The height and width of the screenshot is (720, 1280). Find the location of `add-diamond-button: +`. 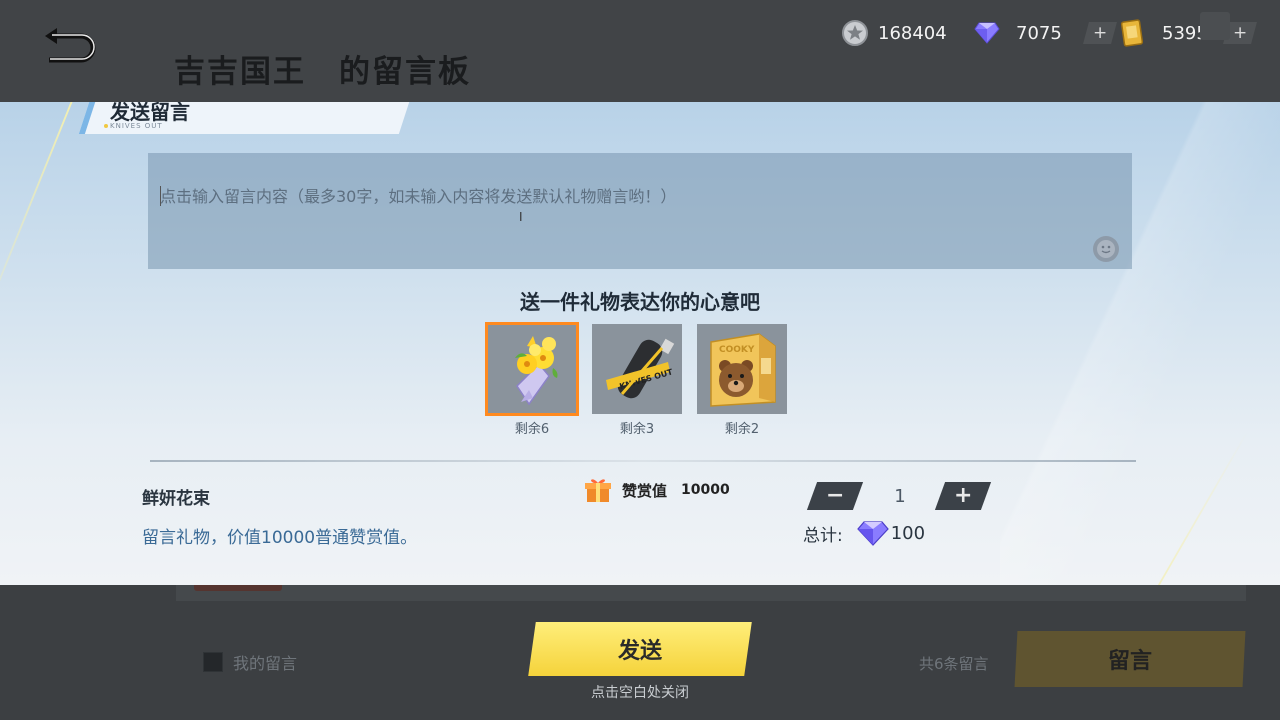

add-diamond-button: + is located at coordinates (1099, 33).